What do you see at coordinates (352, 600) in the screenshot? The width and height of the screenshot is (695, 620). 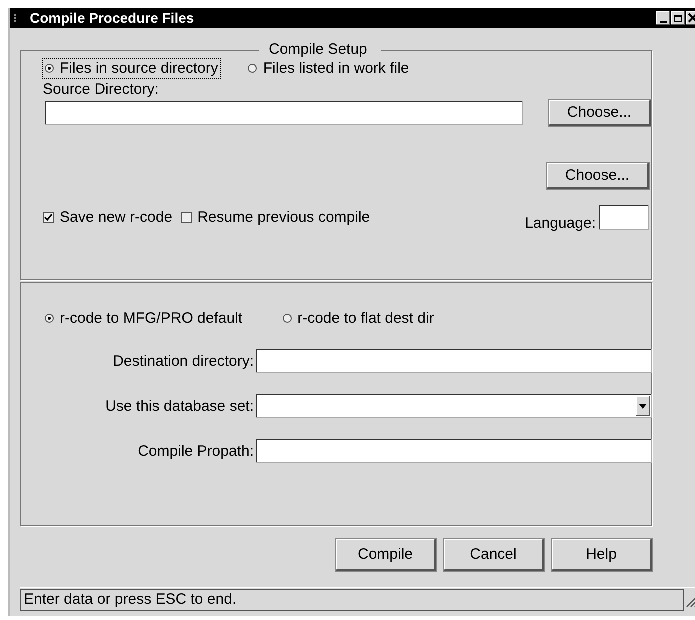 I see `status-bar: Enter data or press ESC to end.` at bounding box center [352, 600].